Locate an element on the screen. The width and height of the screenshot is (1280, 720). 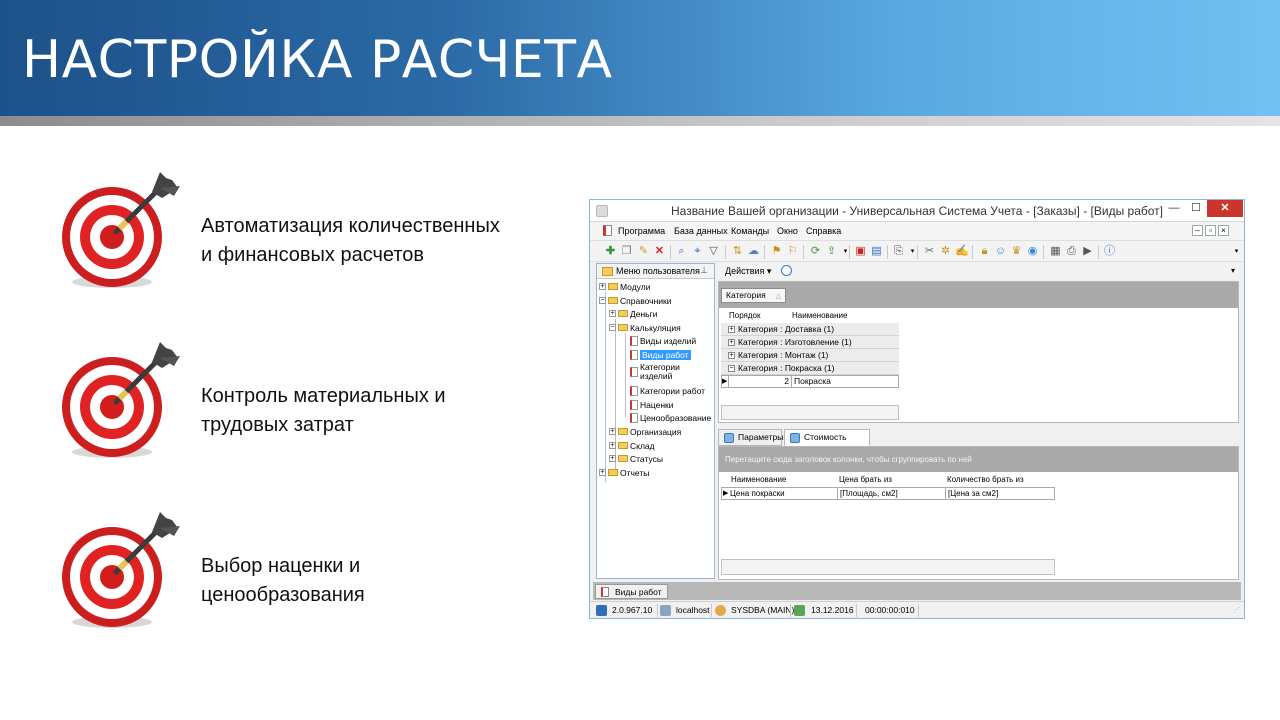
group-row: − Категория : Покраска (1) is located at coordinates (810, 368).